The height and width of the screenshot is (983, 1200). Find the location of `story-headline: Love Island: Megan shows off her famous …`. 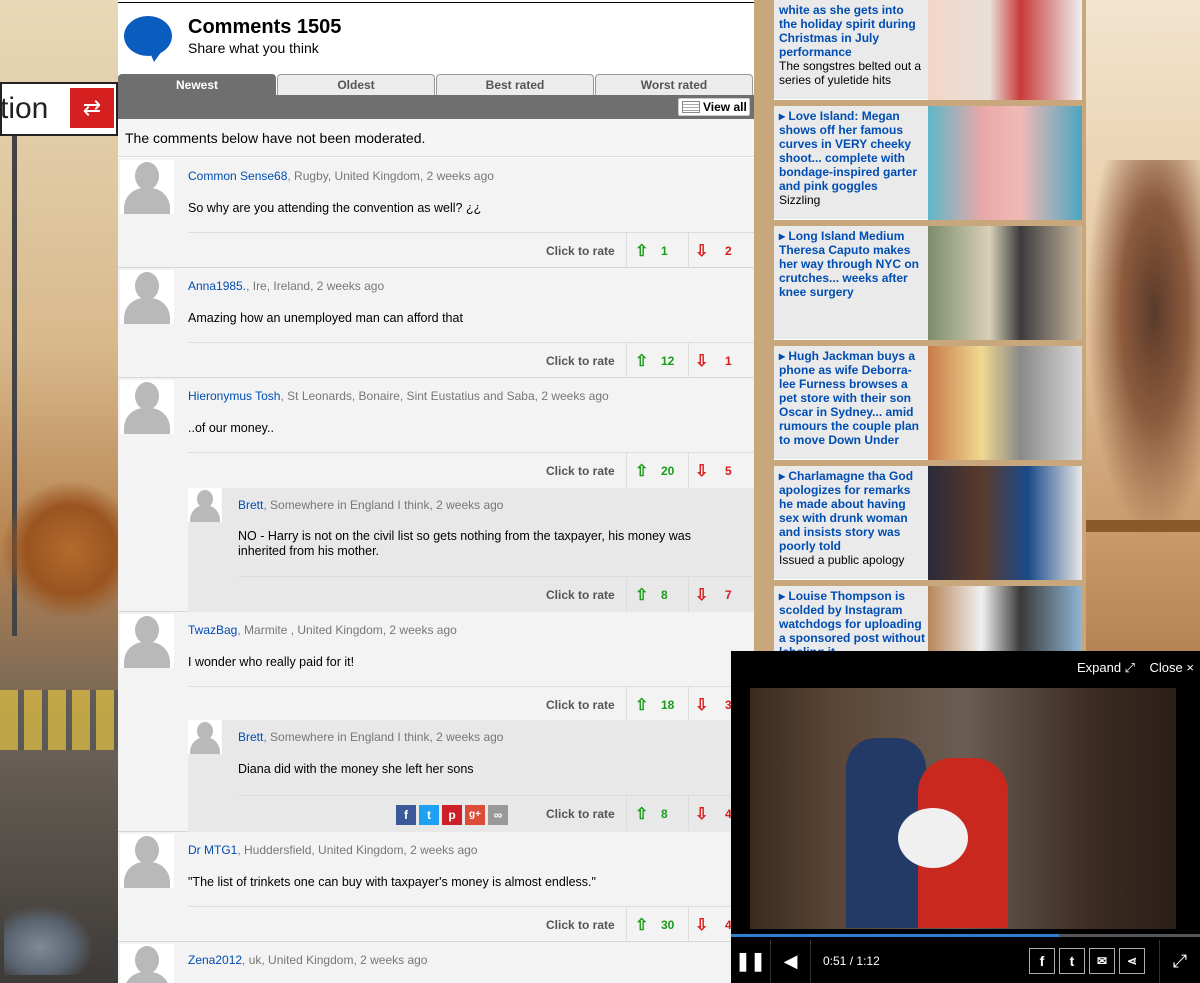

story-headline: Love Island: Megan shows off her famous … is located at coordinates (848, 151).